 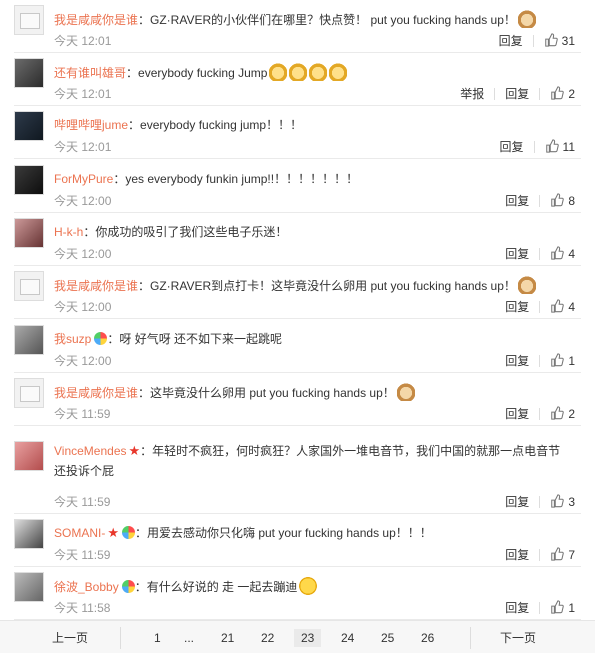 I want to click on username-link: 我suzp, so click(x=72, y=339).